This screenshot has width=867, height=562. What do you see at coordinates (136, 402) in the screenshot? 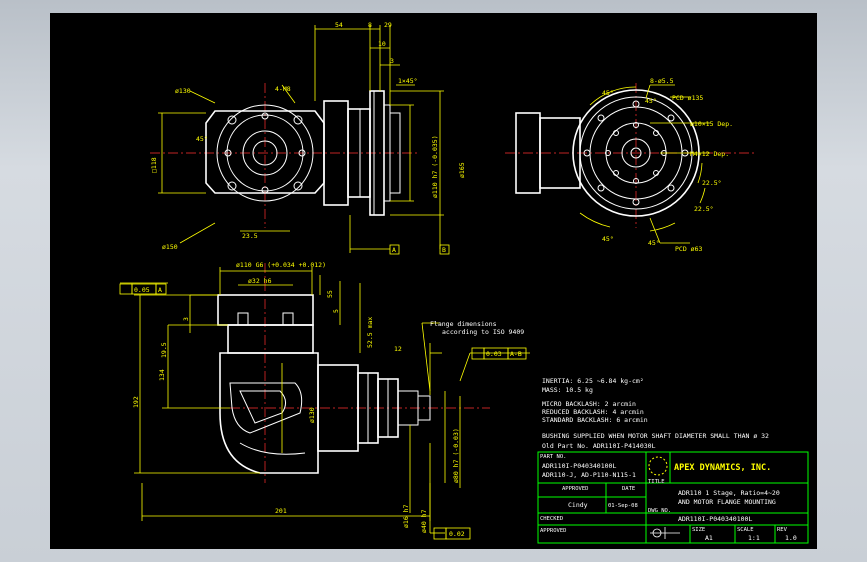
I see `dim-192: 192` at bounding box center [136, 402].